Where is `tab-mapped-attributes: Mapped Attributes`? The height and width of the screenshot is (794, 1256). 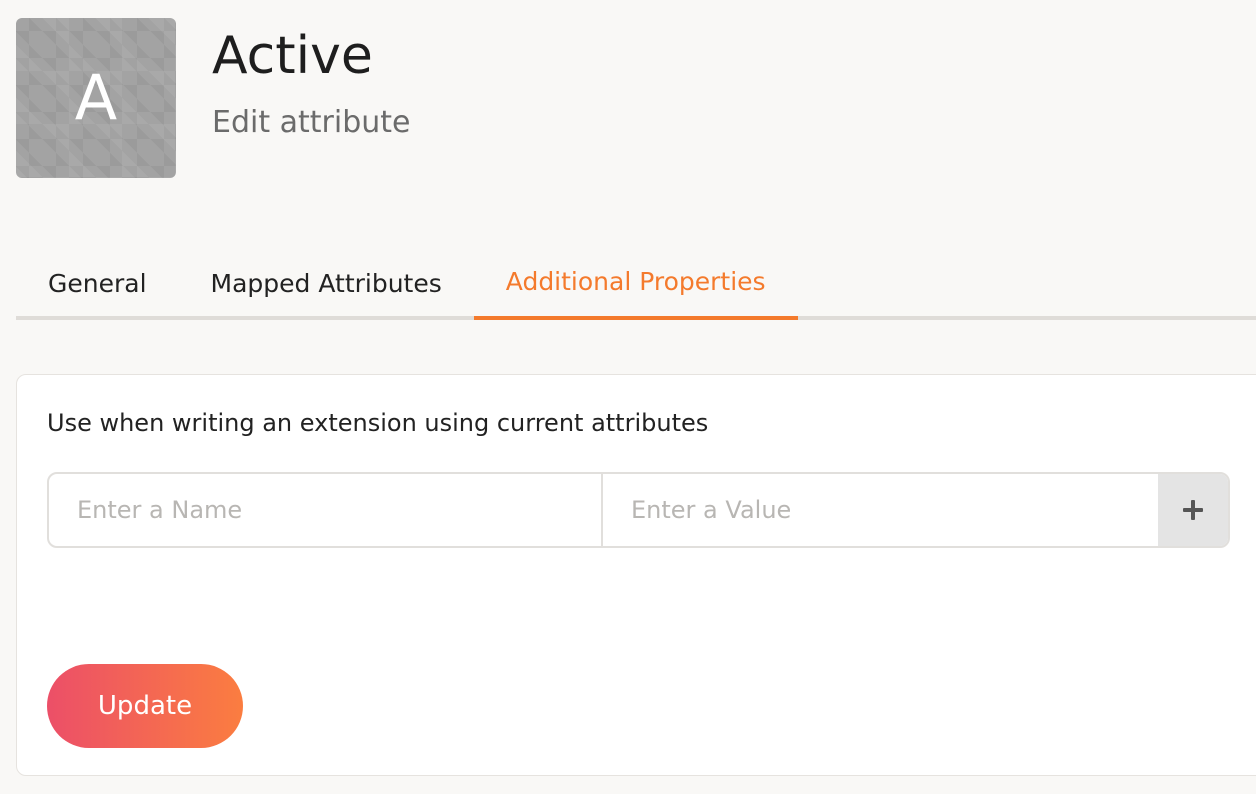 tab-mapped-attributes: Mapped Attributes is located at coordinates (326, 283).